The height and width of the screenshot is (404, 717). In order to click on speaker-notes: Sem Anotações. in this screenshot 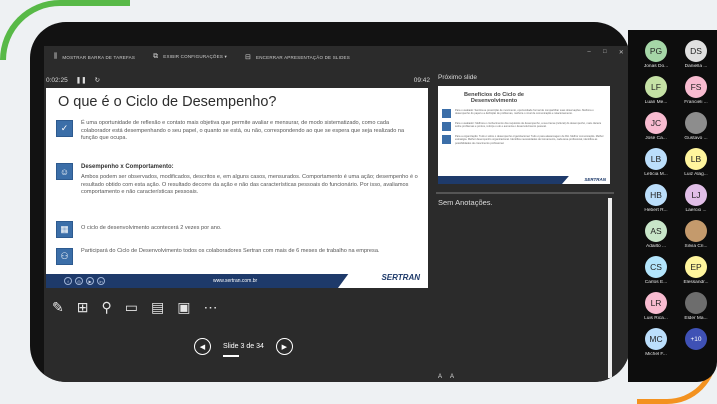, I will do `click(465, 202)`.